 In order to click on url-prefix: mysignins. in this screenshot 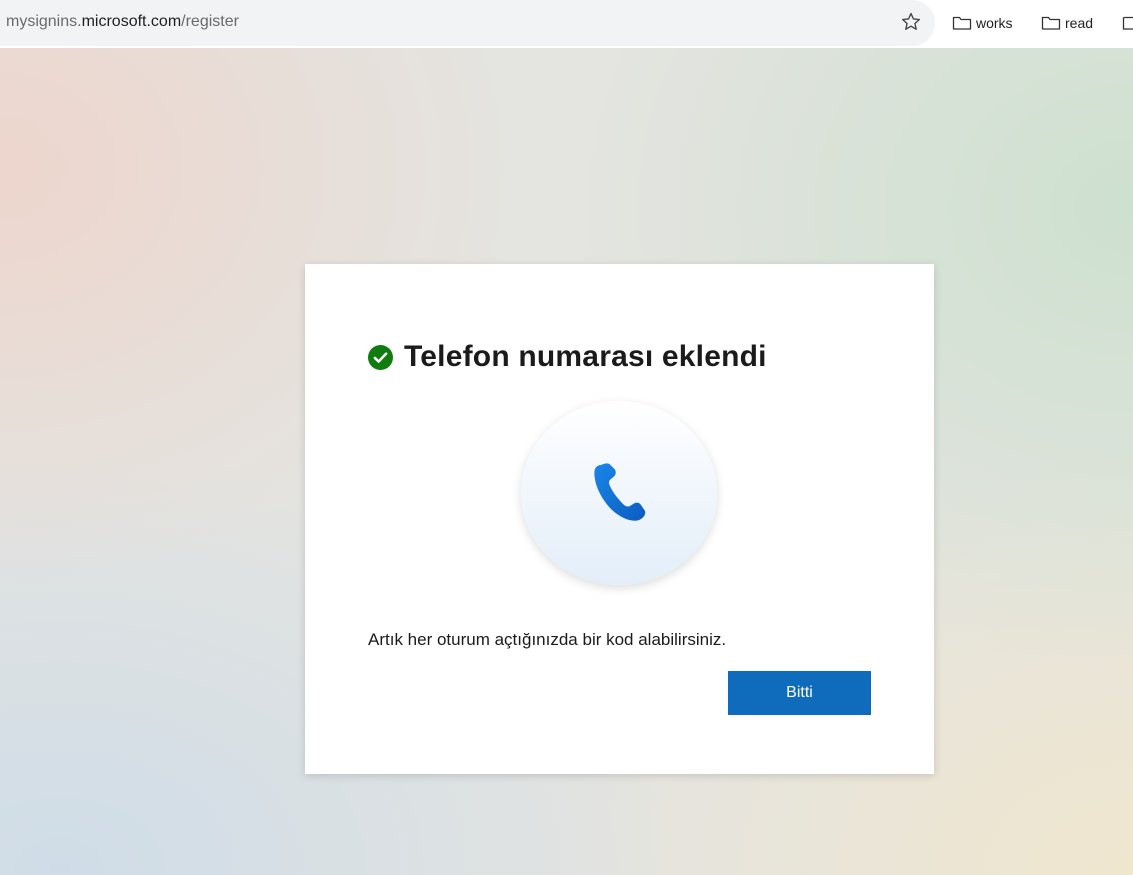, I will do `click(44, 21)`.